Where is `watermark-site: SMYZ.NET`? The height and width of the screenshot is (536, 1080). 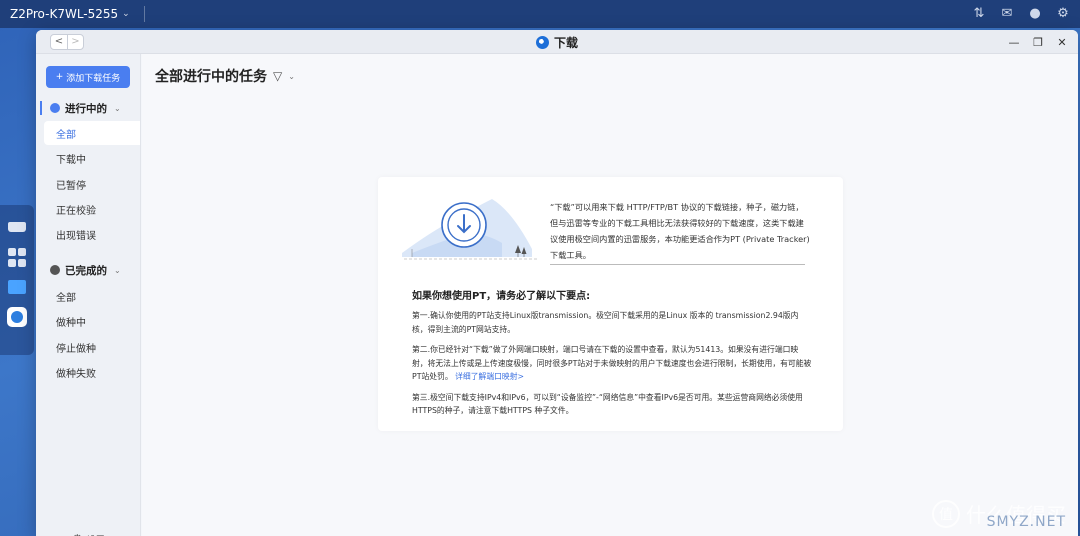 watermark-site: SMYZ.NET is located at coordinates (1026, 522).